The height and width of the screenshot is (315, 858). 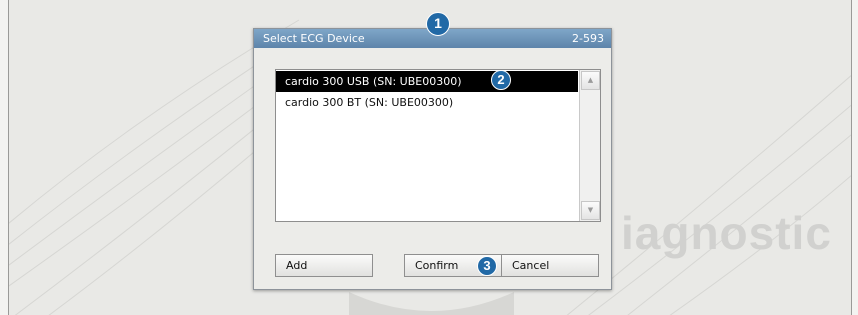 I want to click on dialog-title: Select ECG Device, so click(x=314, y=38).